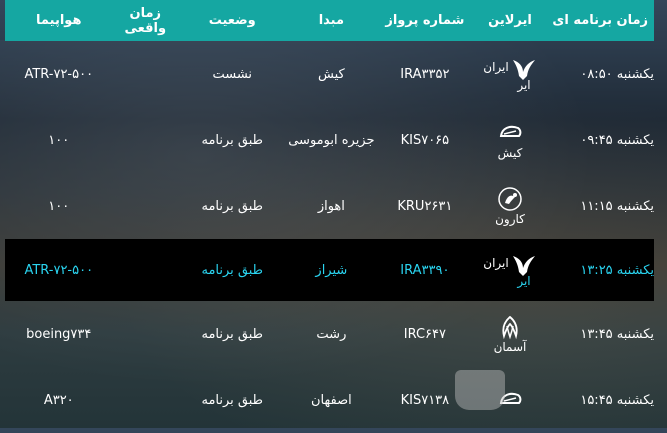 The width and height of the screenshot is (667, 433). I want to click on header-status: وضعیت, so click(232, 20).